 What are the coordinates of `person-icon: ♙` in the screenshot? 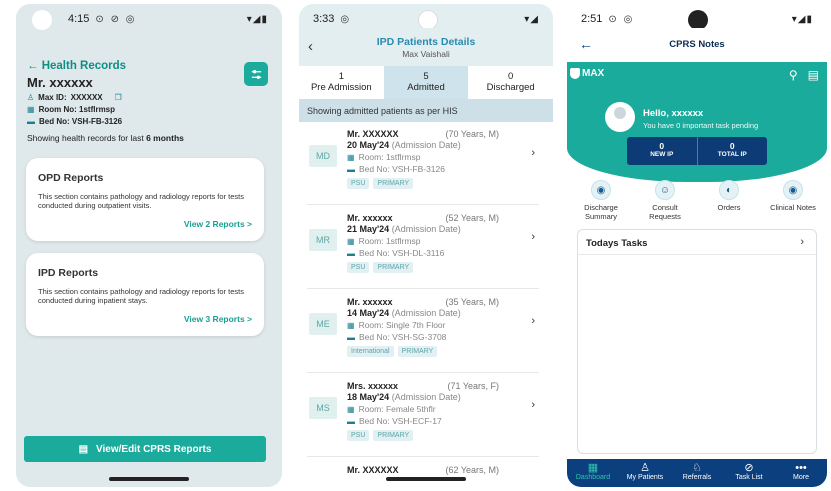 It's located at (31, 97).